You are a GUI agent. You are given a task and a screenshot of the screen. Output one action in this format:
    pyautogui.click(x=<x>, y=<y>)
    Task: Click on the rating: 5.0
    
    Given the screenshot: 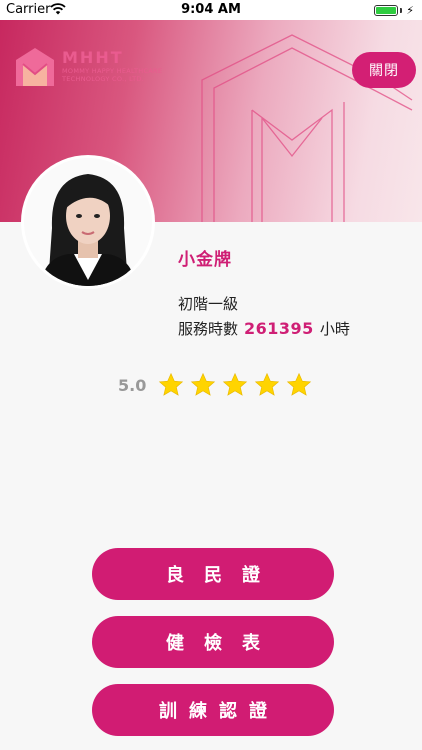 What is the action you would take?
    pyautogui.click(x=215, y=385)
    